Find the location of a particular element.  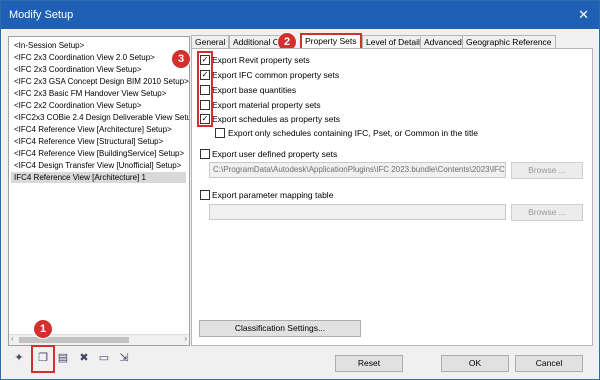

ok-button: OK is located at coordinates (475, 363).